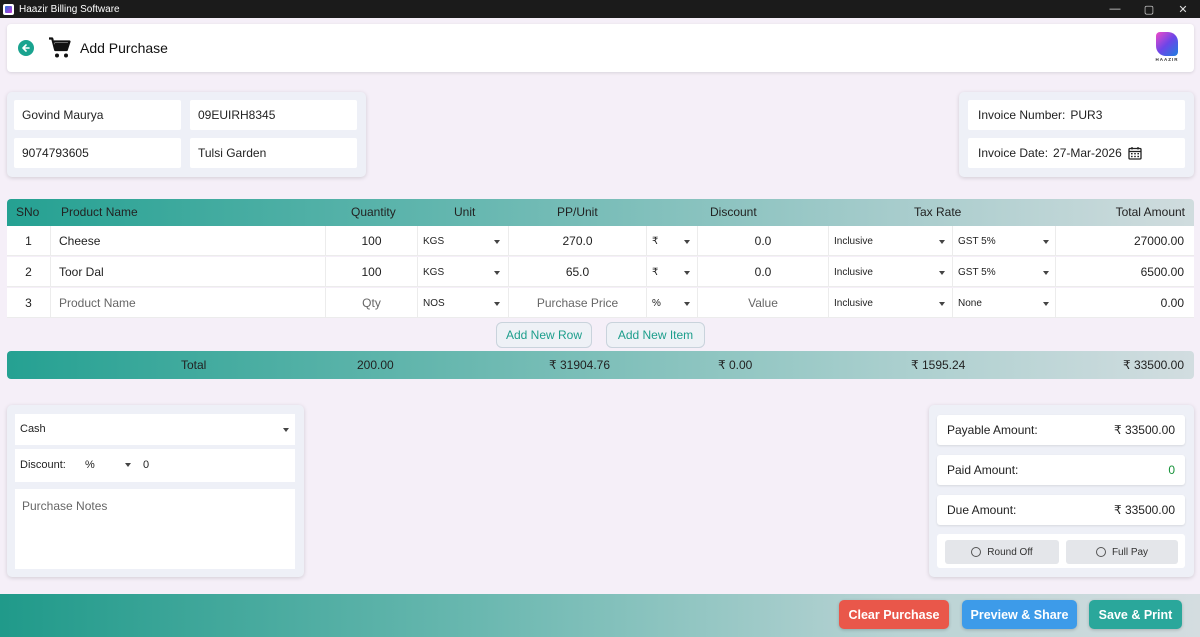 Image resolution: width=1200 pixels, height=637 pixels. I want to click on app-icon, so click(8, 9).